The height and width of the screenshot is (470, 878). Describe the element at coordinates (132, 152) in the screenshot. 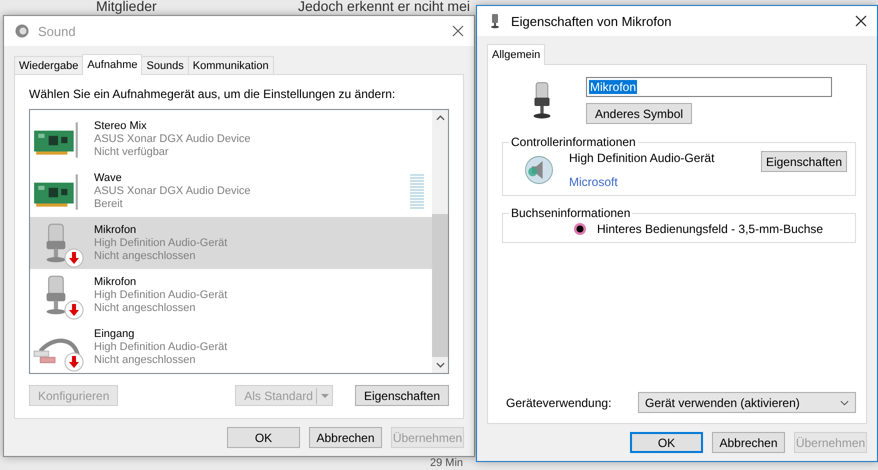

I see `device-status: Nicht verfügbar` at that location.